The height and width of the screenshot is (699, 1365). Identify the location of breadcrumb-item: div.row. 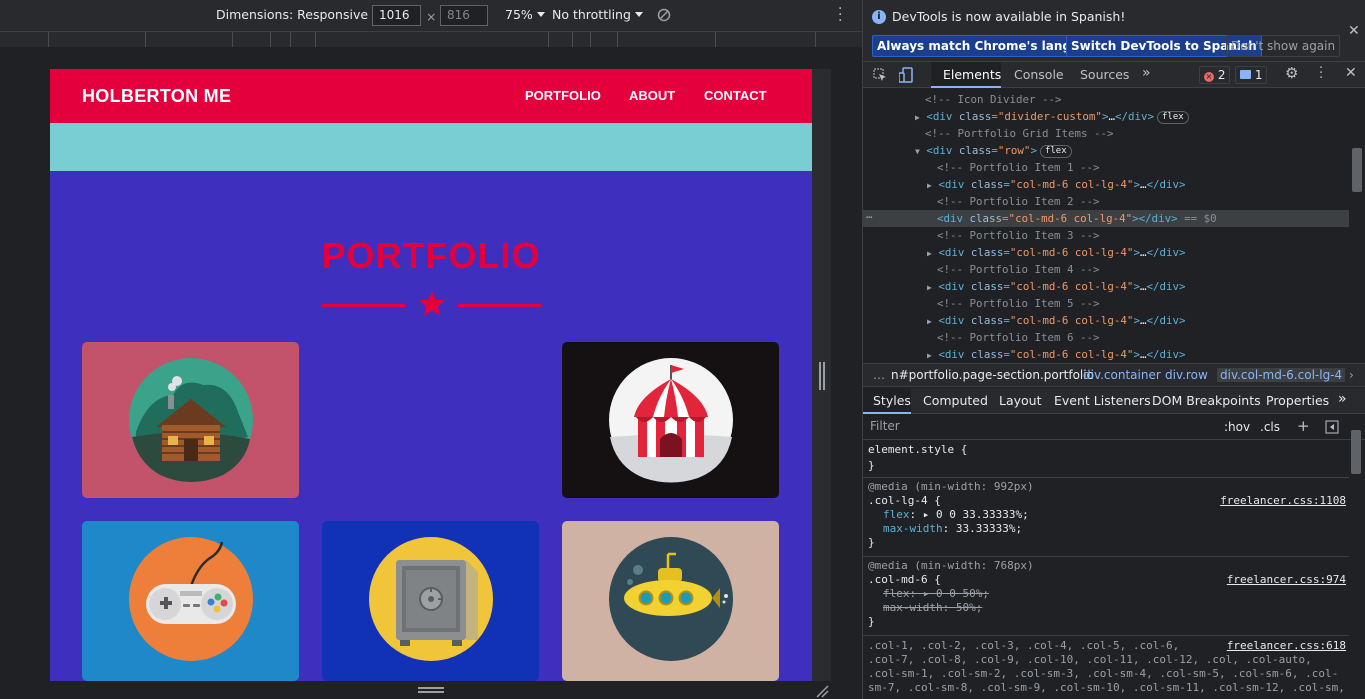
(1186, 375).